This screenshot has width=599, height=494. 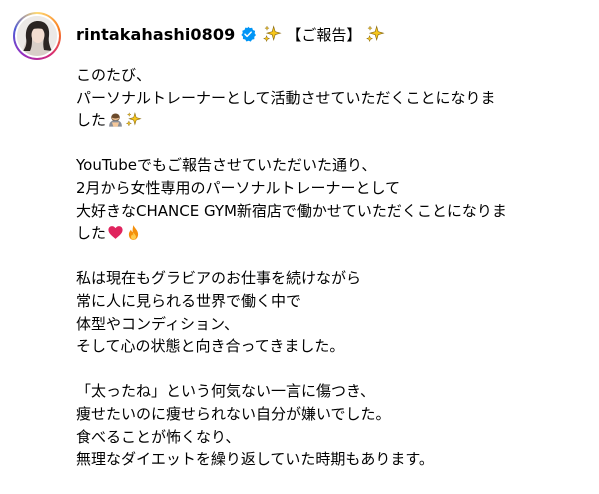 I want to click on person-bowing-icon, so click(x=115, y=120).